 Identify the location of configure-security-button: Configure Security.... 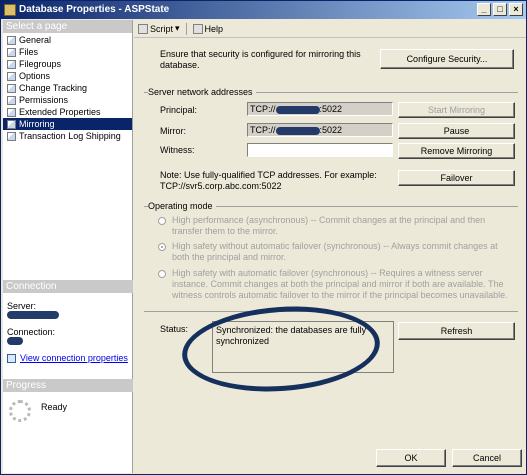
(447, 59).